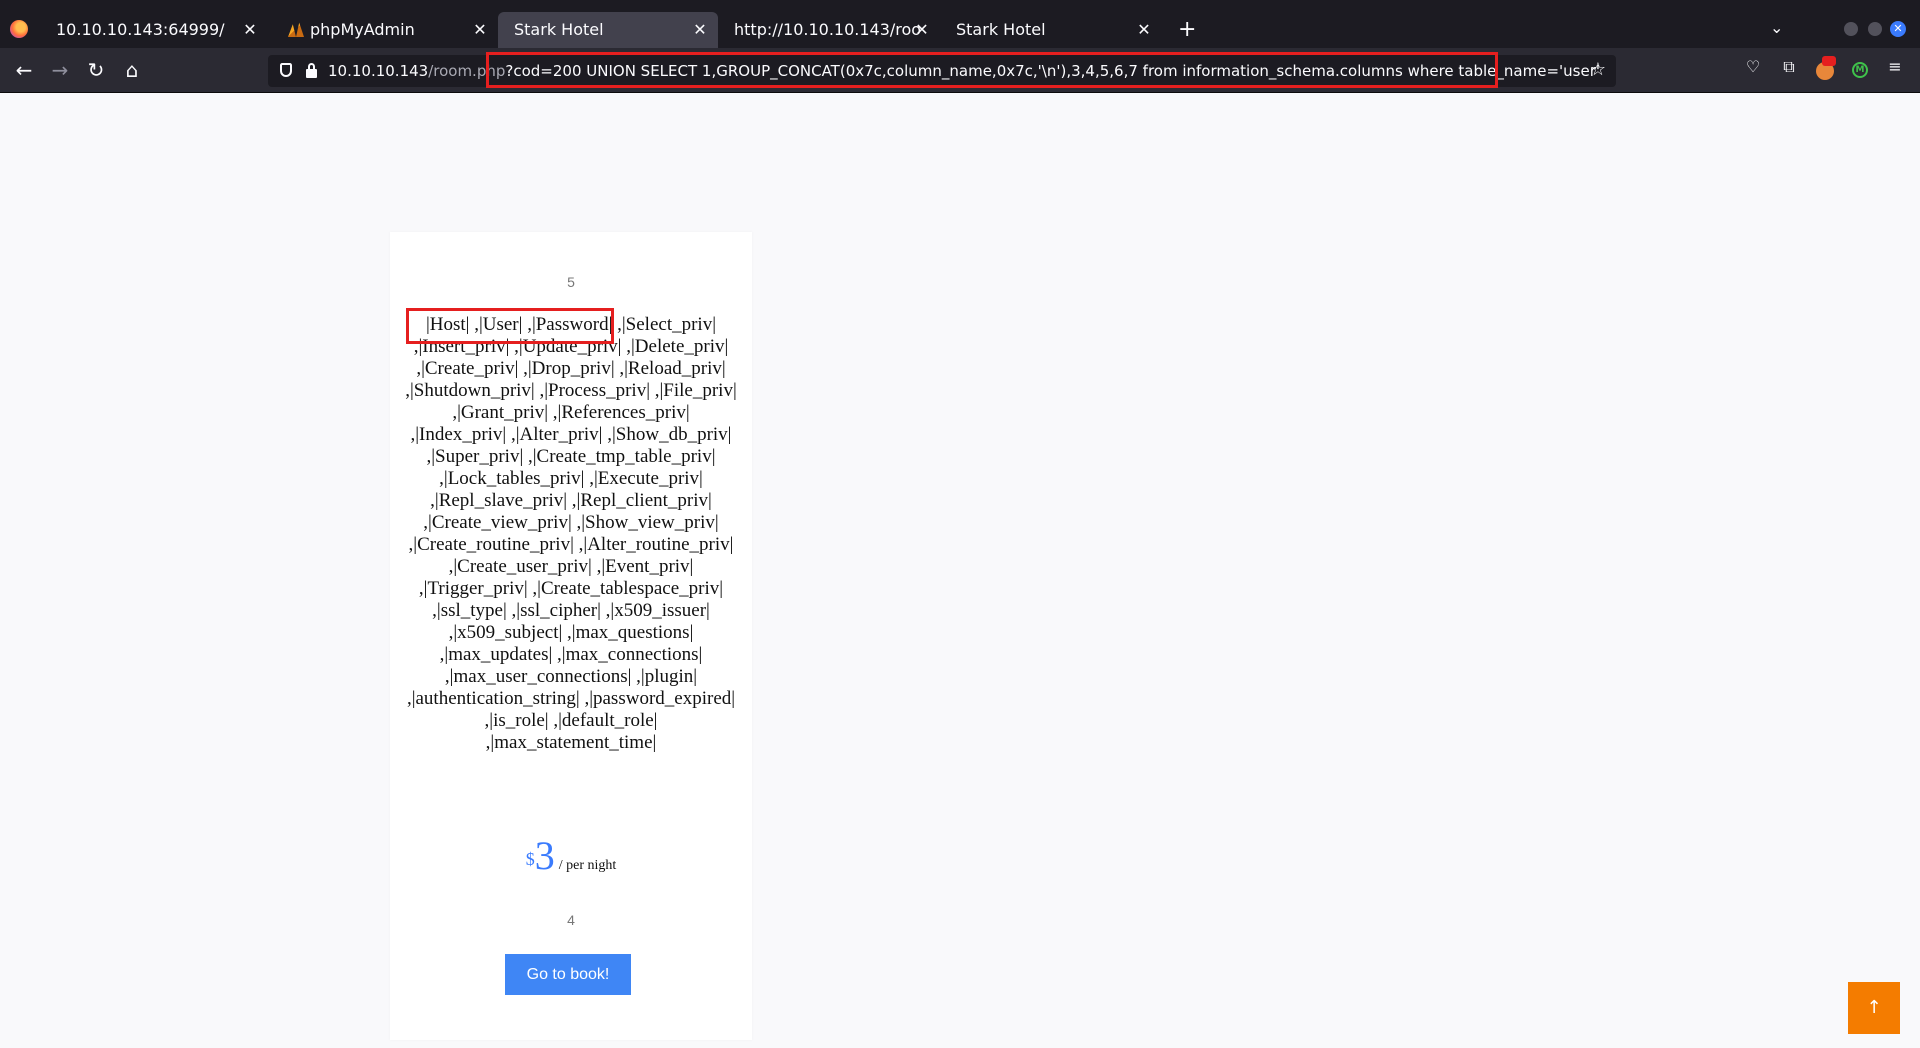  I want to click on tab-4-close-icon: ✕, so click(922, 30).